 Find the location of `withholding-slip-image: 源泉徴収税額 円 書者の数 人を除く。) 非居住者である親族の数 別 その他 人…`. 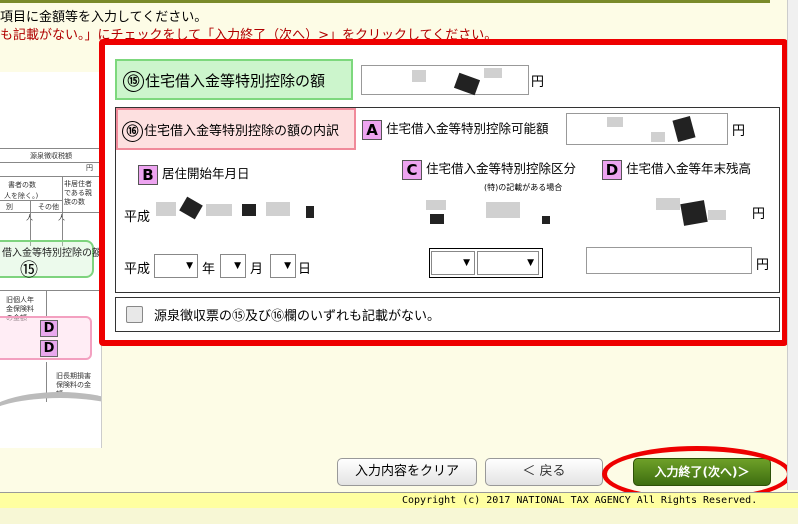

withholding-slip-image: 源泉徴収税額 円 書者の数 人を除く。) 非居住者である親族の数 別 その他 人… is located at coordinates (51, 260).